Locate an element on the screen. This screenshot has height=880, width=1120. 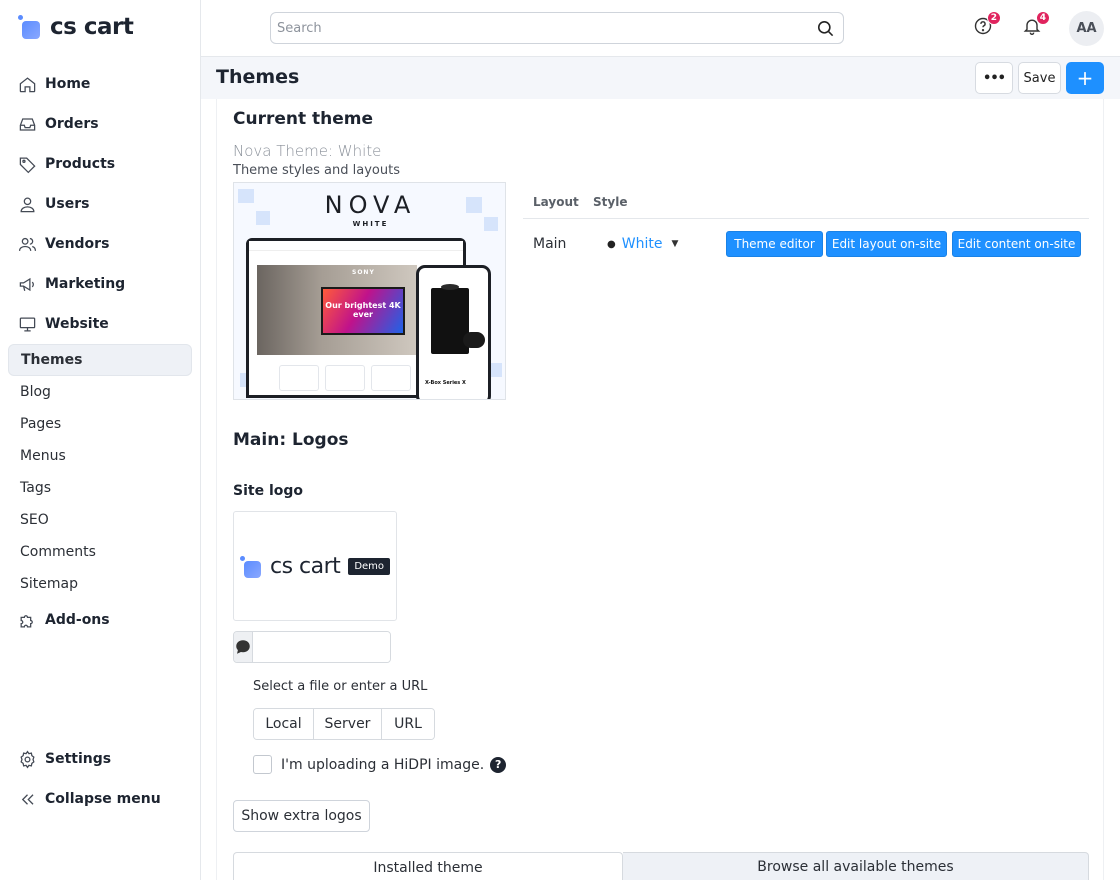
tab-browse-themes: Browse all available themes is located at coordinates (856, 866).